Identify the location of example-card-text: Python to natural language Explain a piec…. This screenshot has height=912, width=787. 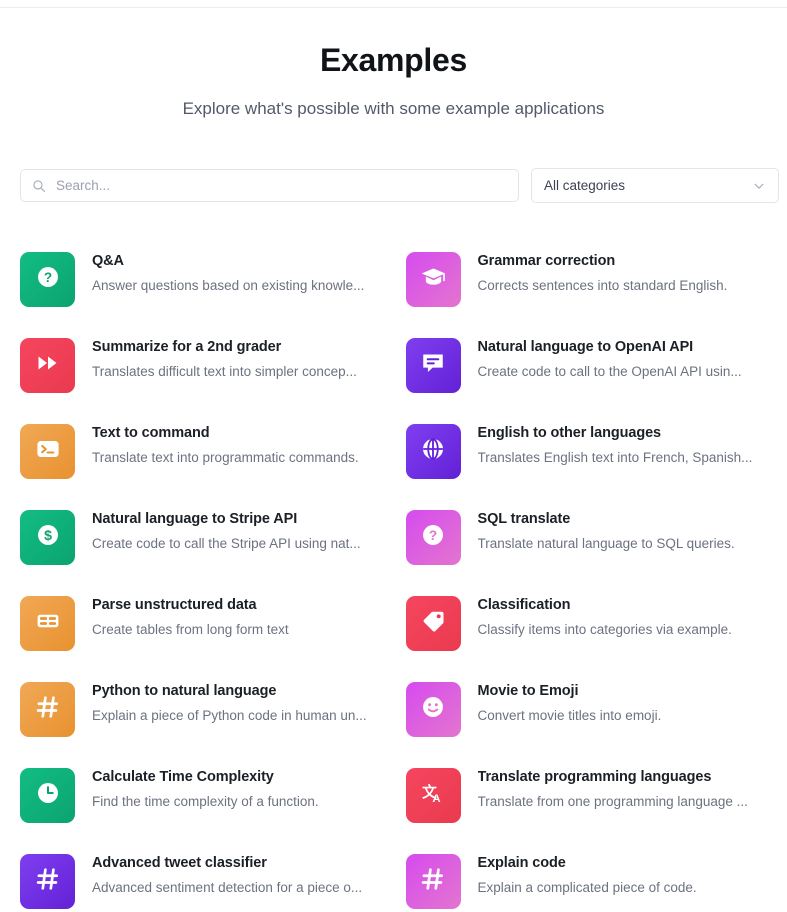
(237, 702).